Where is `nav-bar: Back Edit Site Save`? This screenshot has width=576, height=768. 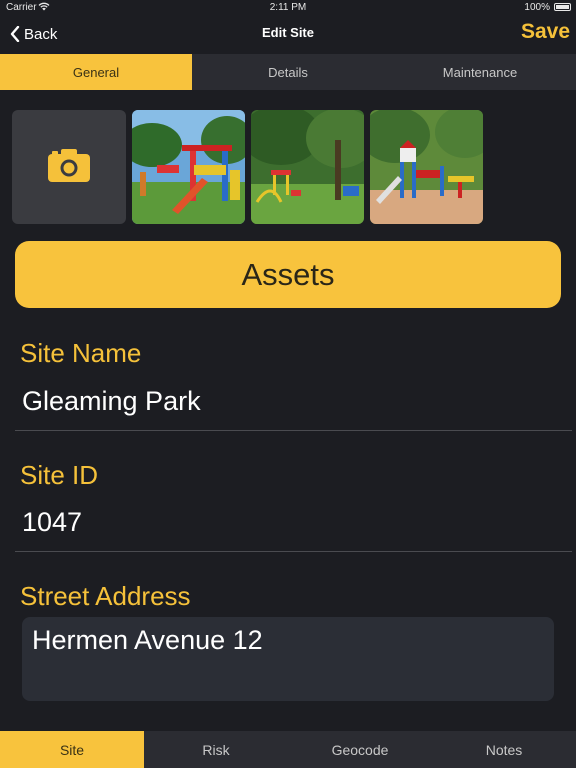 nav-bar: Back Edit Site Save is located at coordinates (288, 35).